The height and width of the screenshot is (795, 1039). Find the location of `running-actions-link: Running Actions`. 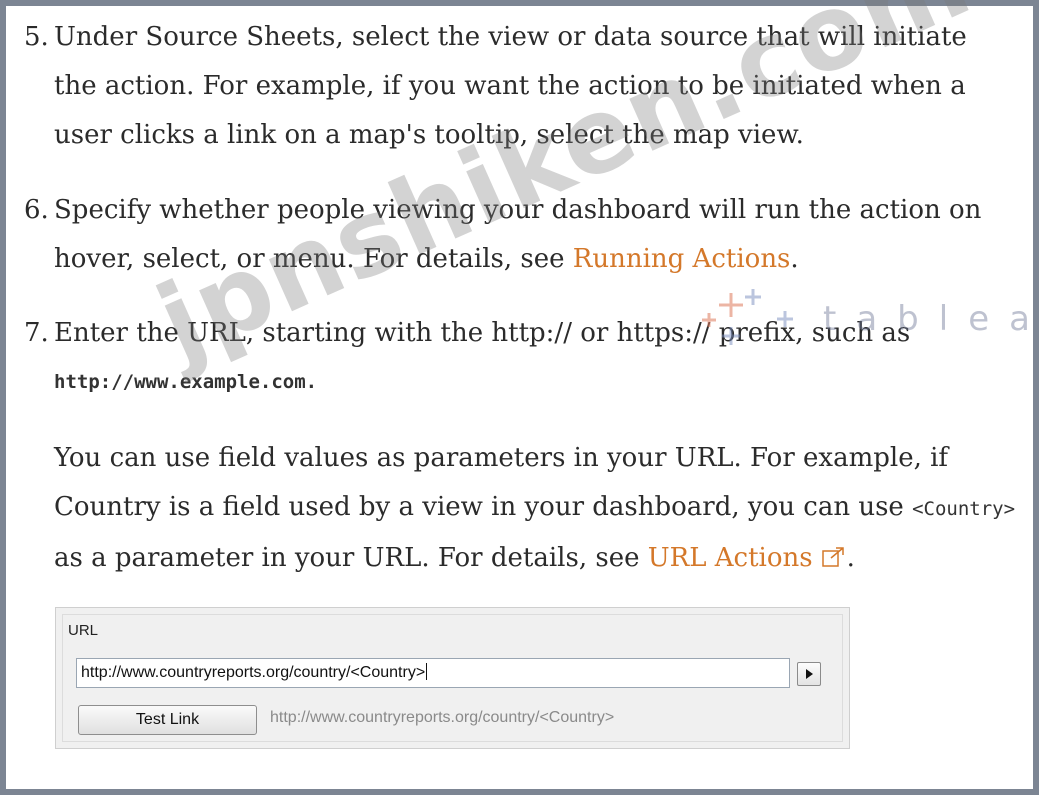

running-actions-link: Running Actions is located at coordinates (682, 259).